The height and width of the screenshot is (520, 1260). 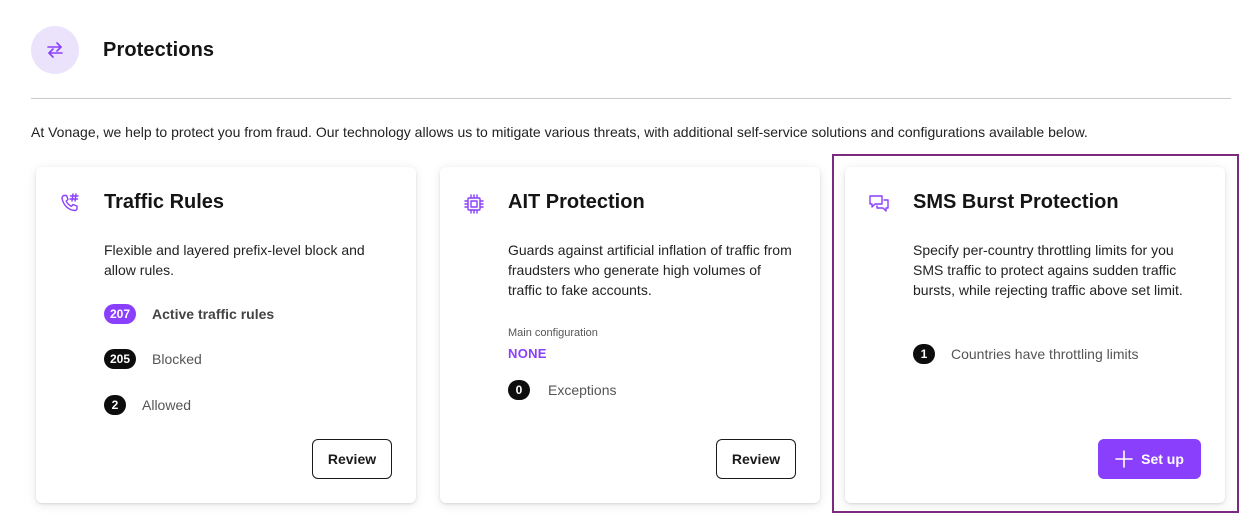 I want to click on set-up-button: Set up, so click(x=1149, y=459).